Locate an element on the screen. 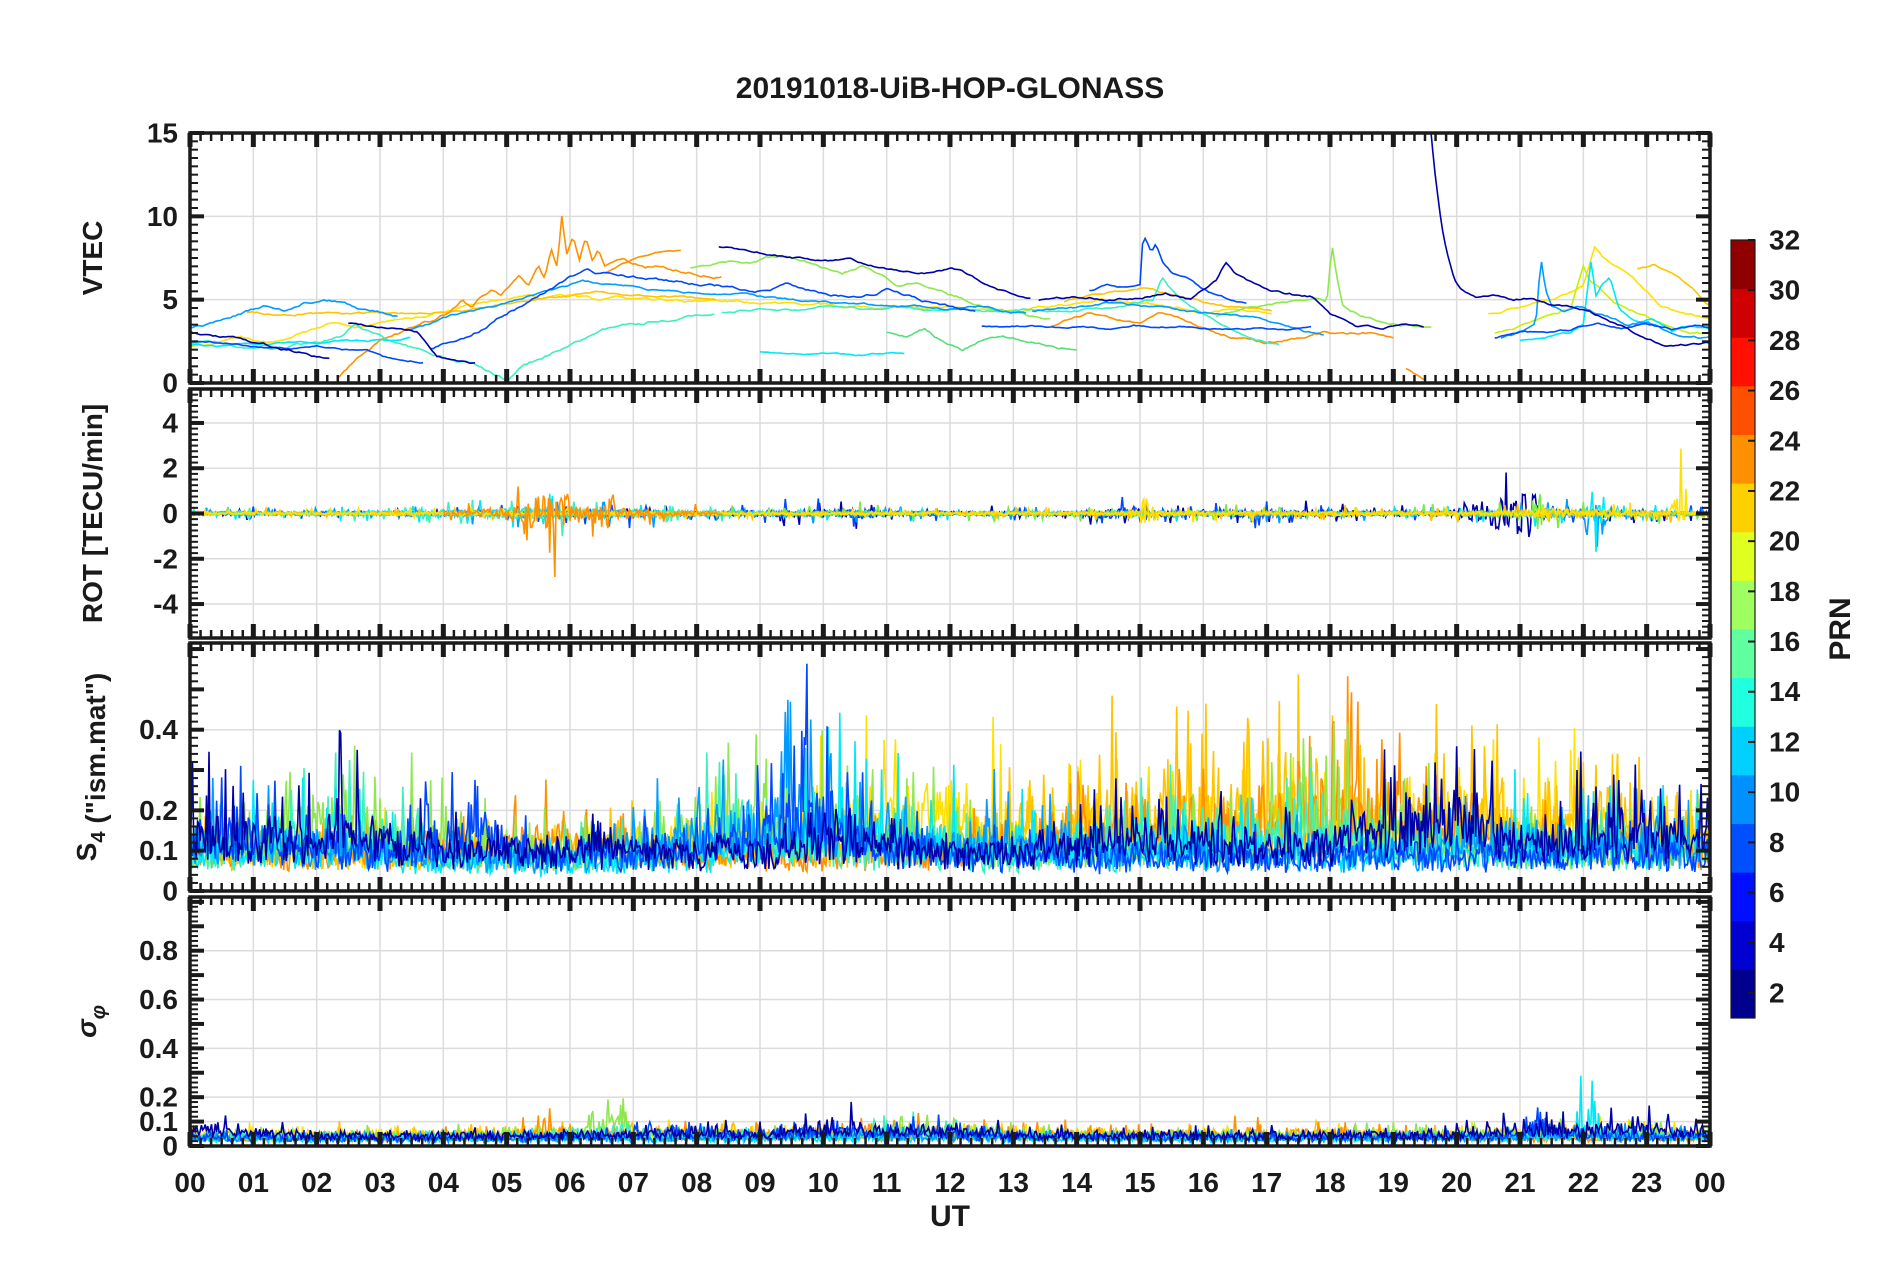 Image resolution: width=1902 pixels, height=1277 pixels. xtick-label: 02 is located at coordinates (316, 1182).